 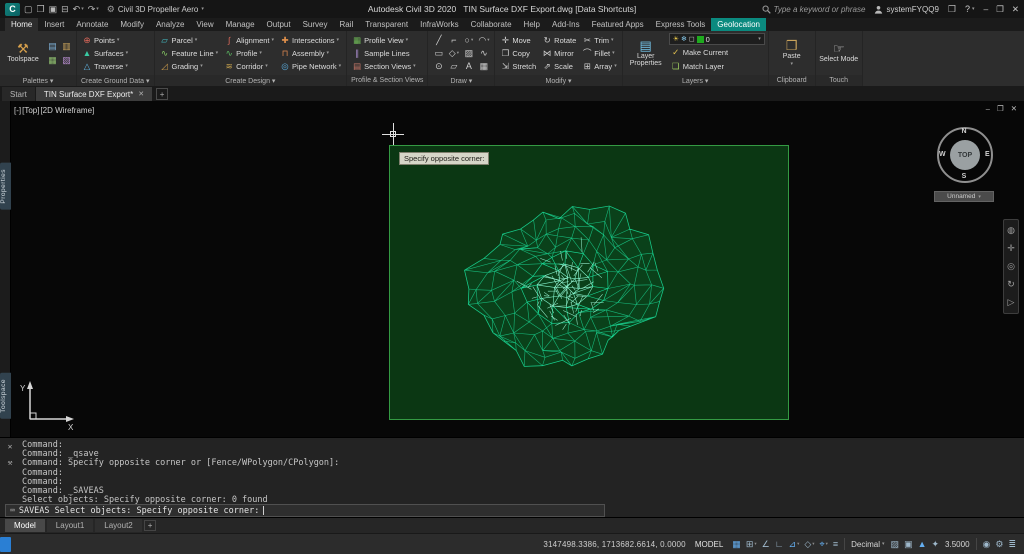 What do you see at coordinates (709, 544) in the screenshot?
I see `model-space-button: MODEL` at bounding box center [709, 544].